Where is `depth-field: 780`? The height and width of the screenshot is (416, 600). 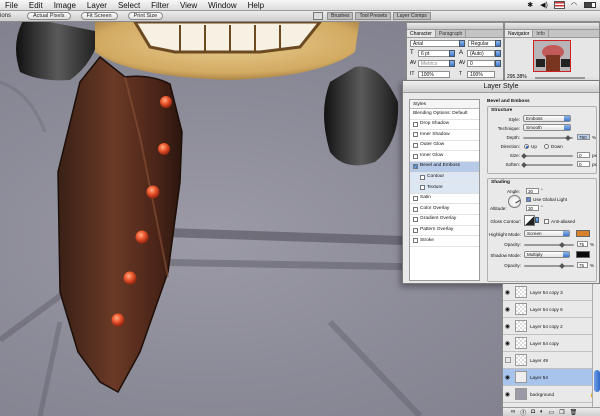
depth-field: 780 is located at coordinates (583, 137).